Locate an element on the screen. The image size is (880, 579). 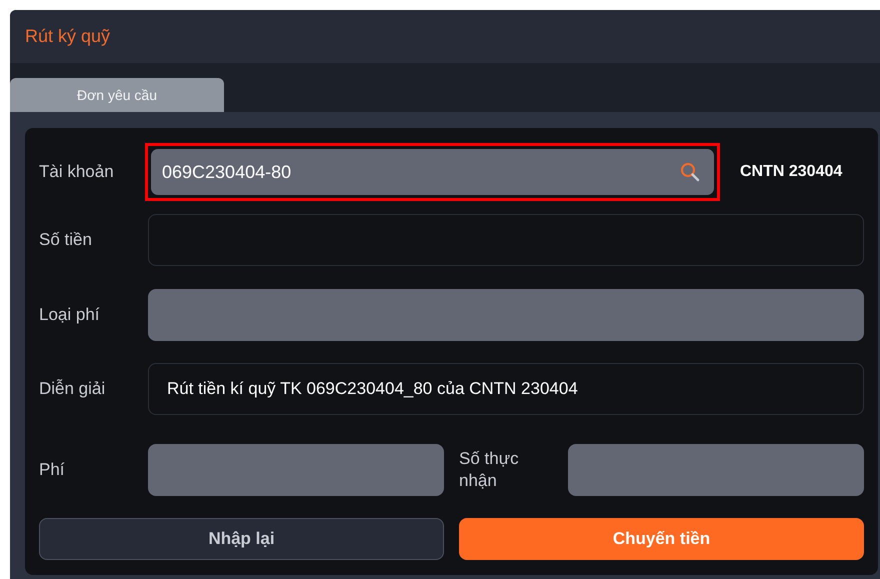
field-label: Tài khoản is located at coordinates (77, 172).